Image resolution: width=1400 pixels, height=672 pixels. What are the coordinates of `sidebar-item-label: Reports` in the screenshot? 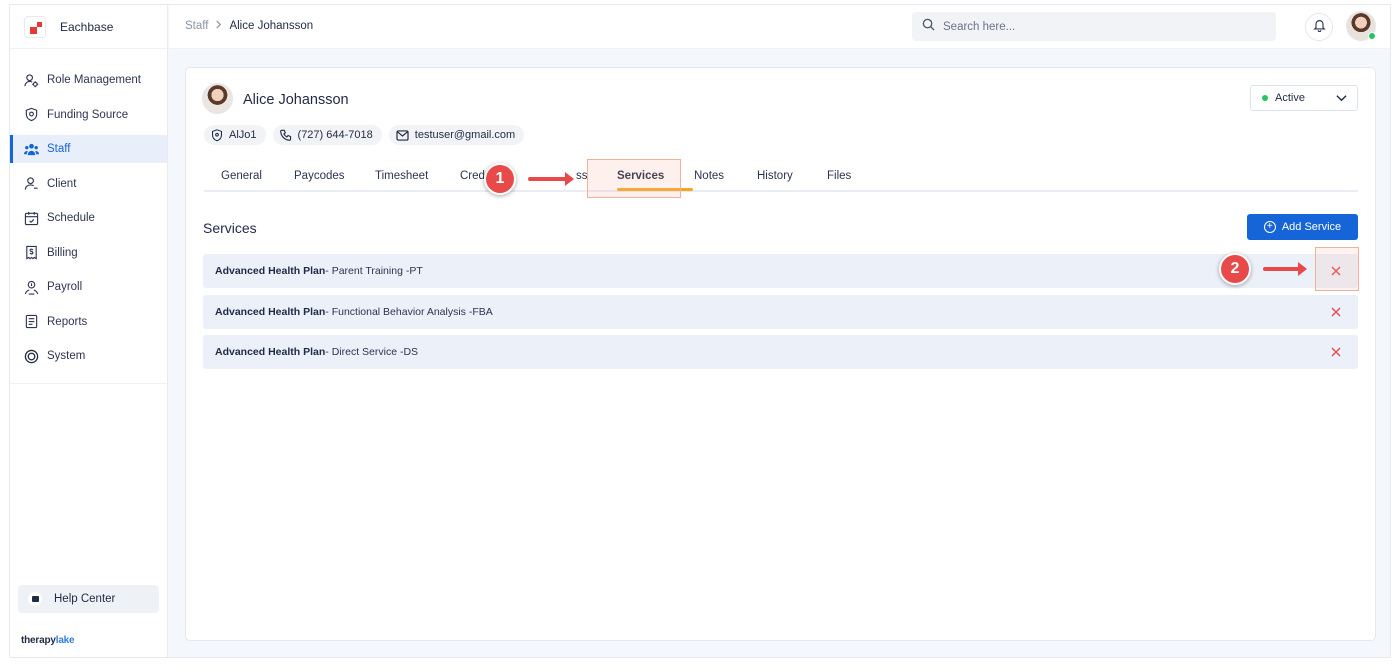 It's located at (67, 321).